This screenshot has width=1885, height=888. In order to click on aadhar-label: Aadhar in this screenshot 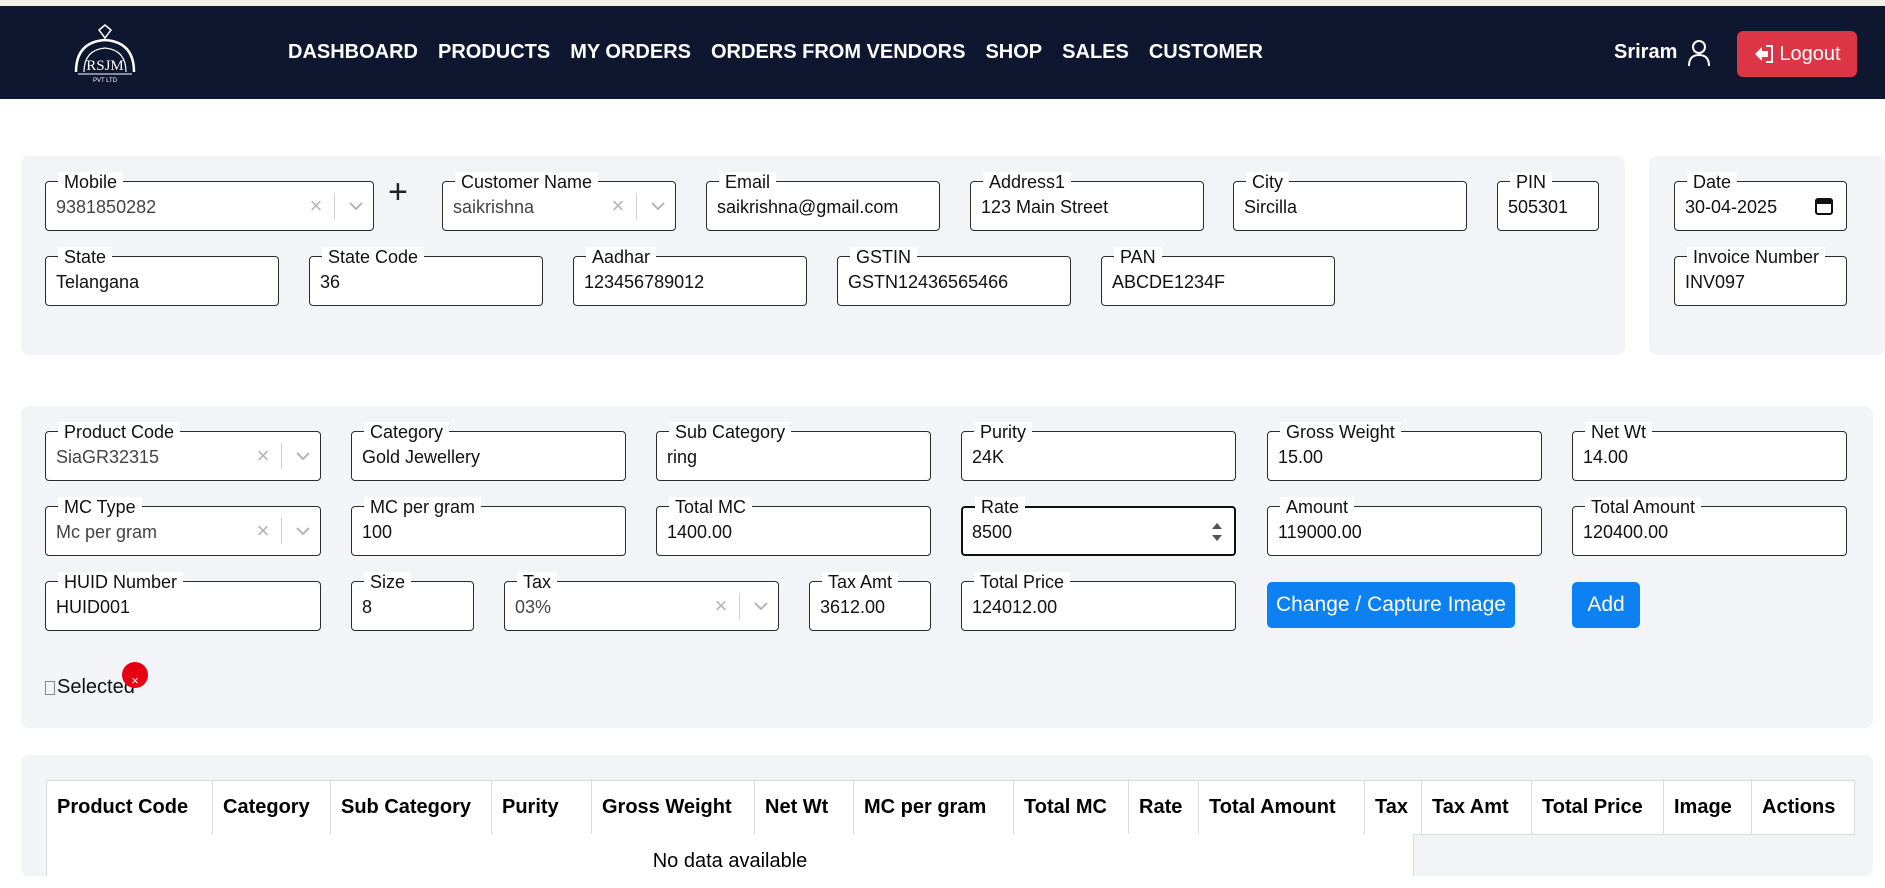, I will do `click(621, 257)`.